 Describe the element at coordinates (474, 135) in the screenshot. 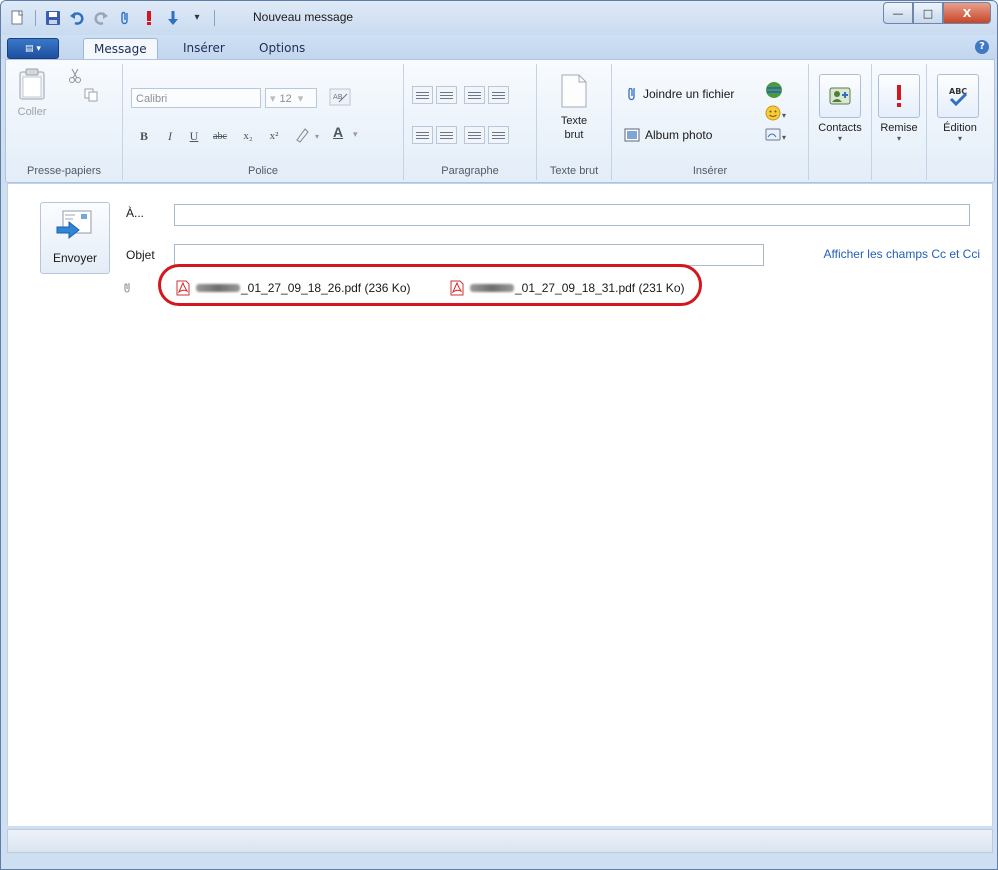

I see `align-right-icon` at that location.